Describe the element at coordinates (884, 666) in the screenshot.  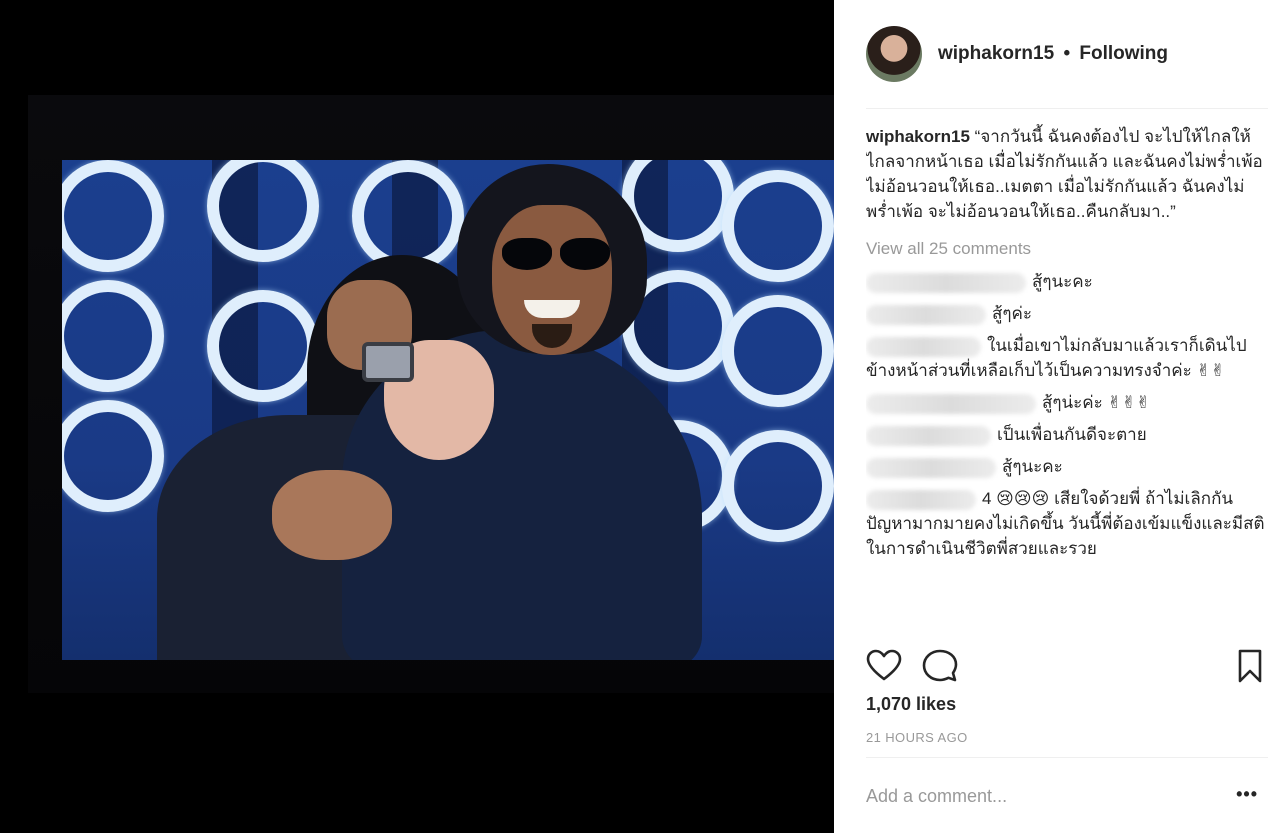
I see `heart-icon` at that location.